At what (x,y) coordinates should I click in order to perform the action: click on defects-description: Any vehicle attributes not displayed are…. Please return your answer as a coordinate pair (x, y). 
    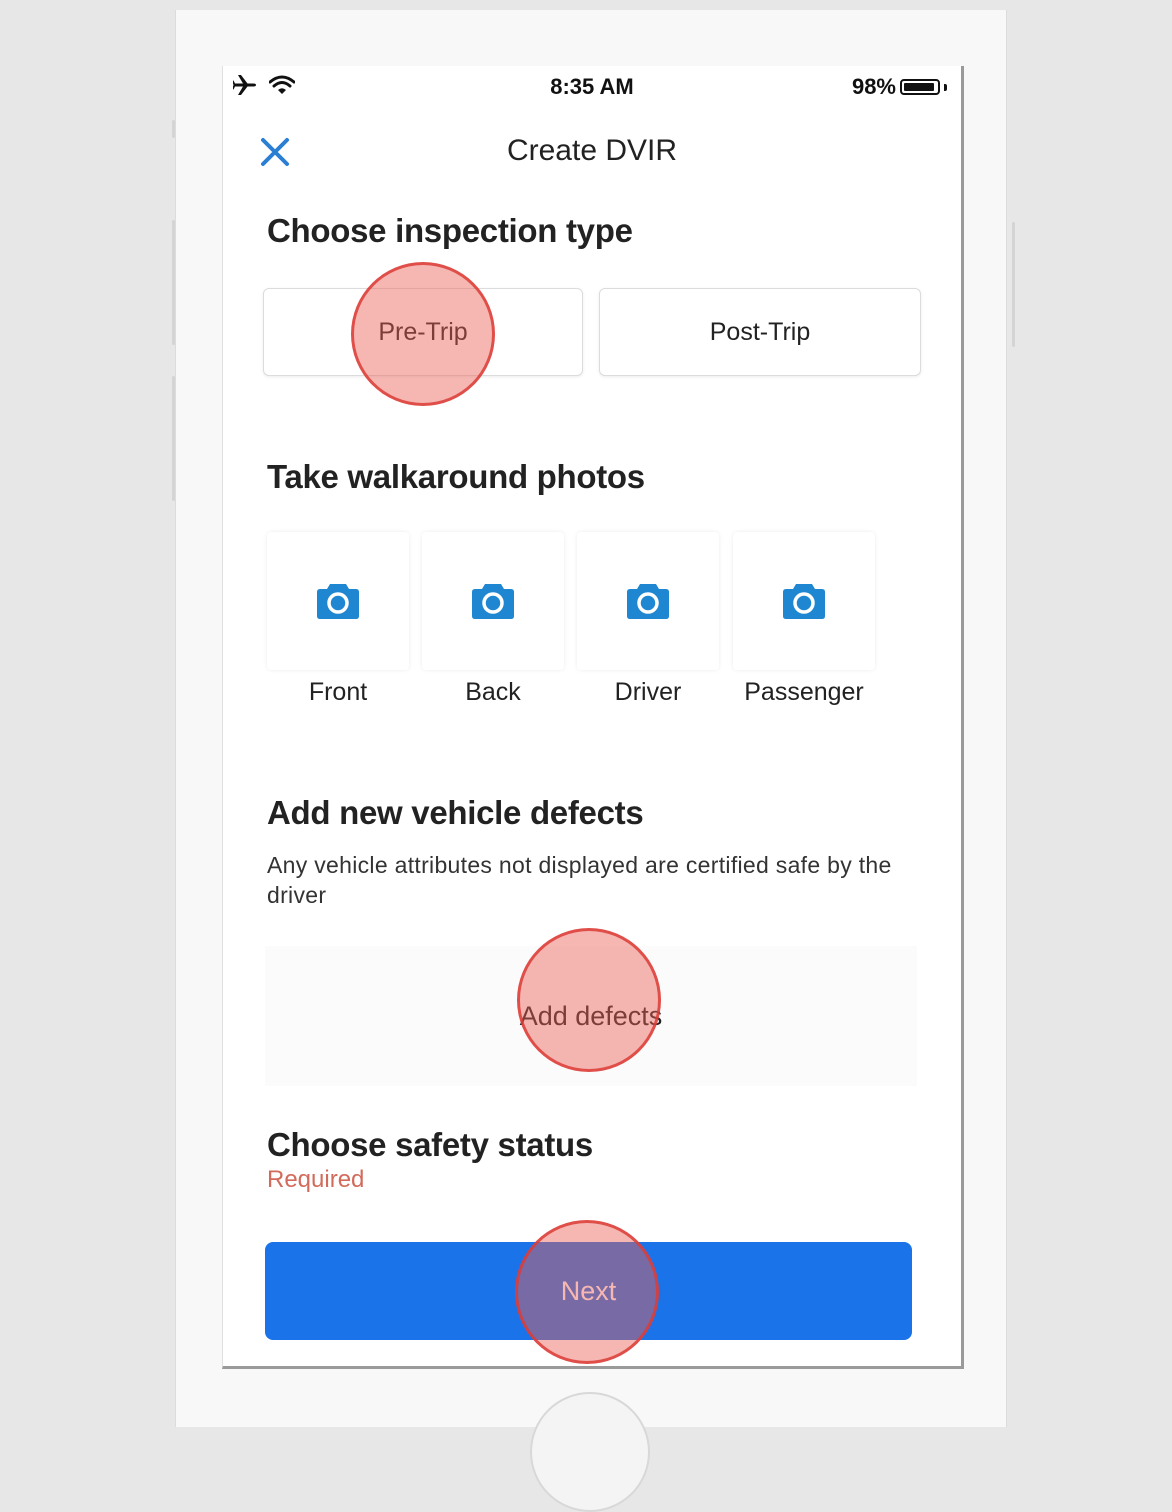
    Looking at the image, I should click on (579, 880).